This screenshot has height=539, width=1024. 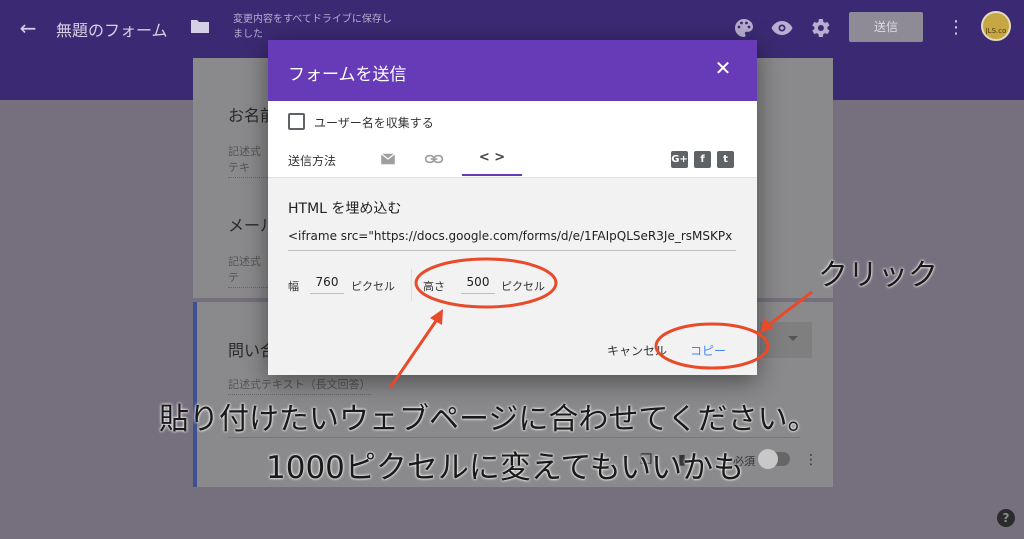 I want to click on twitter-share-icon: t, so click(x=725, y=159).